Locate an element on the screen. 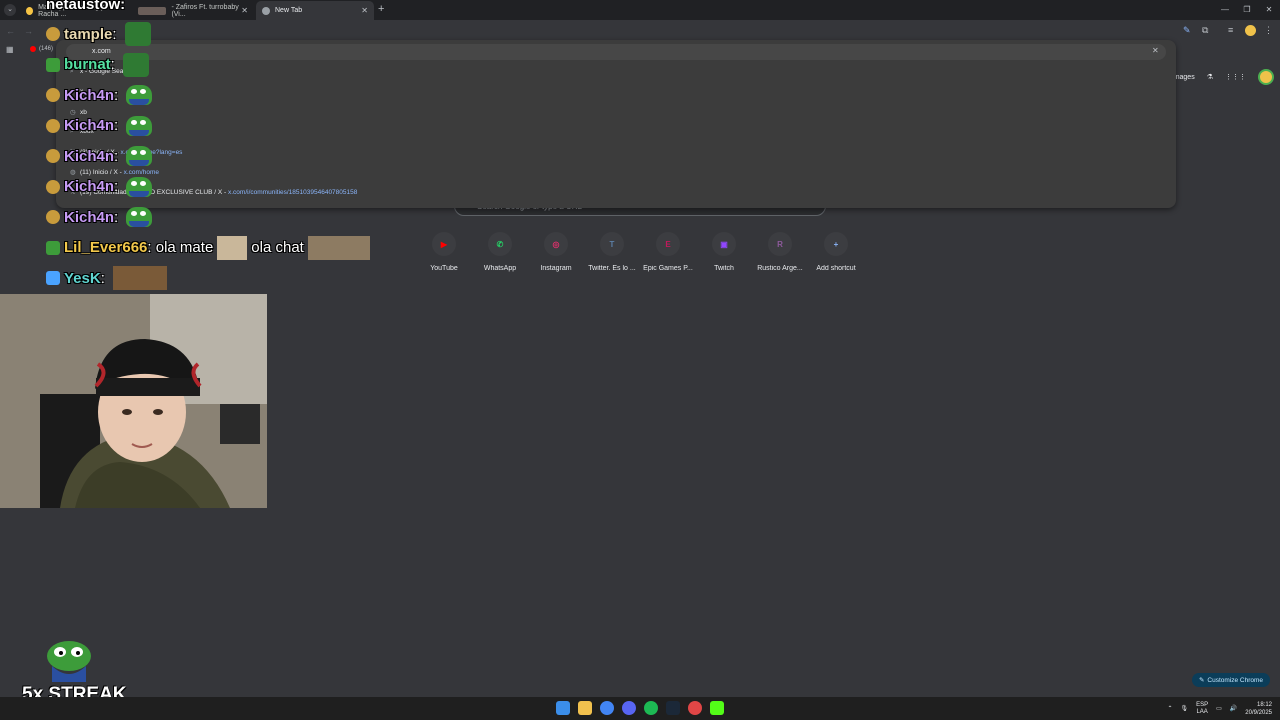 This screenshot has width=1280, height=720. app-icon is located at coordinates (695, 708).